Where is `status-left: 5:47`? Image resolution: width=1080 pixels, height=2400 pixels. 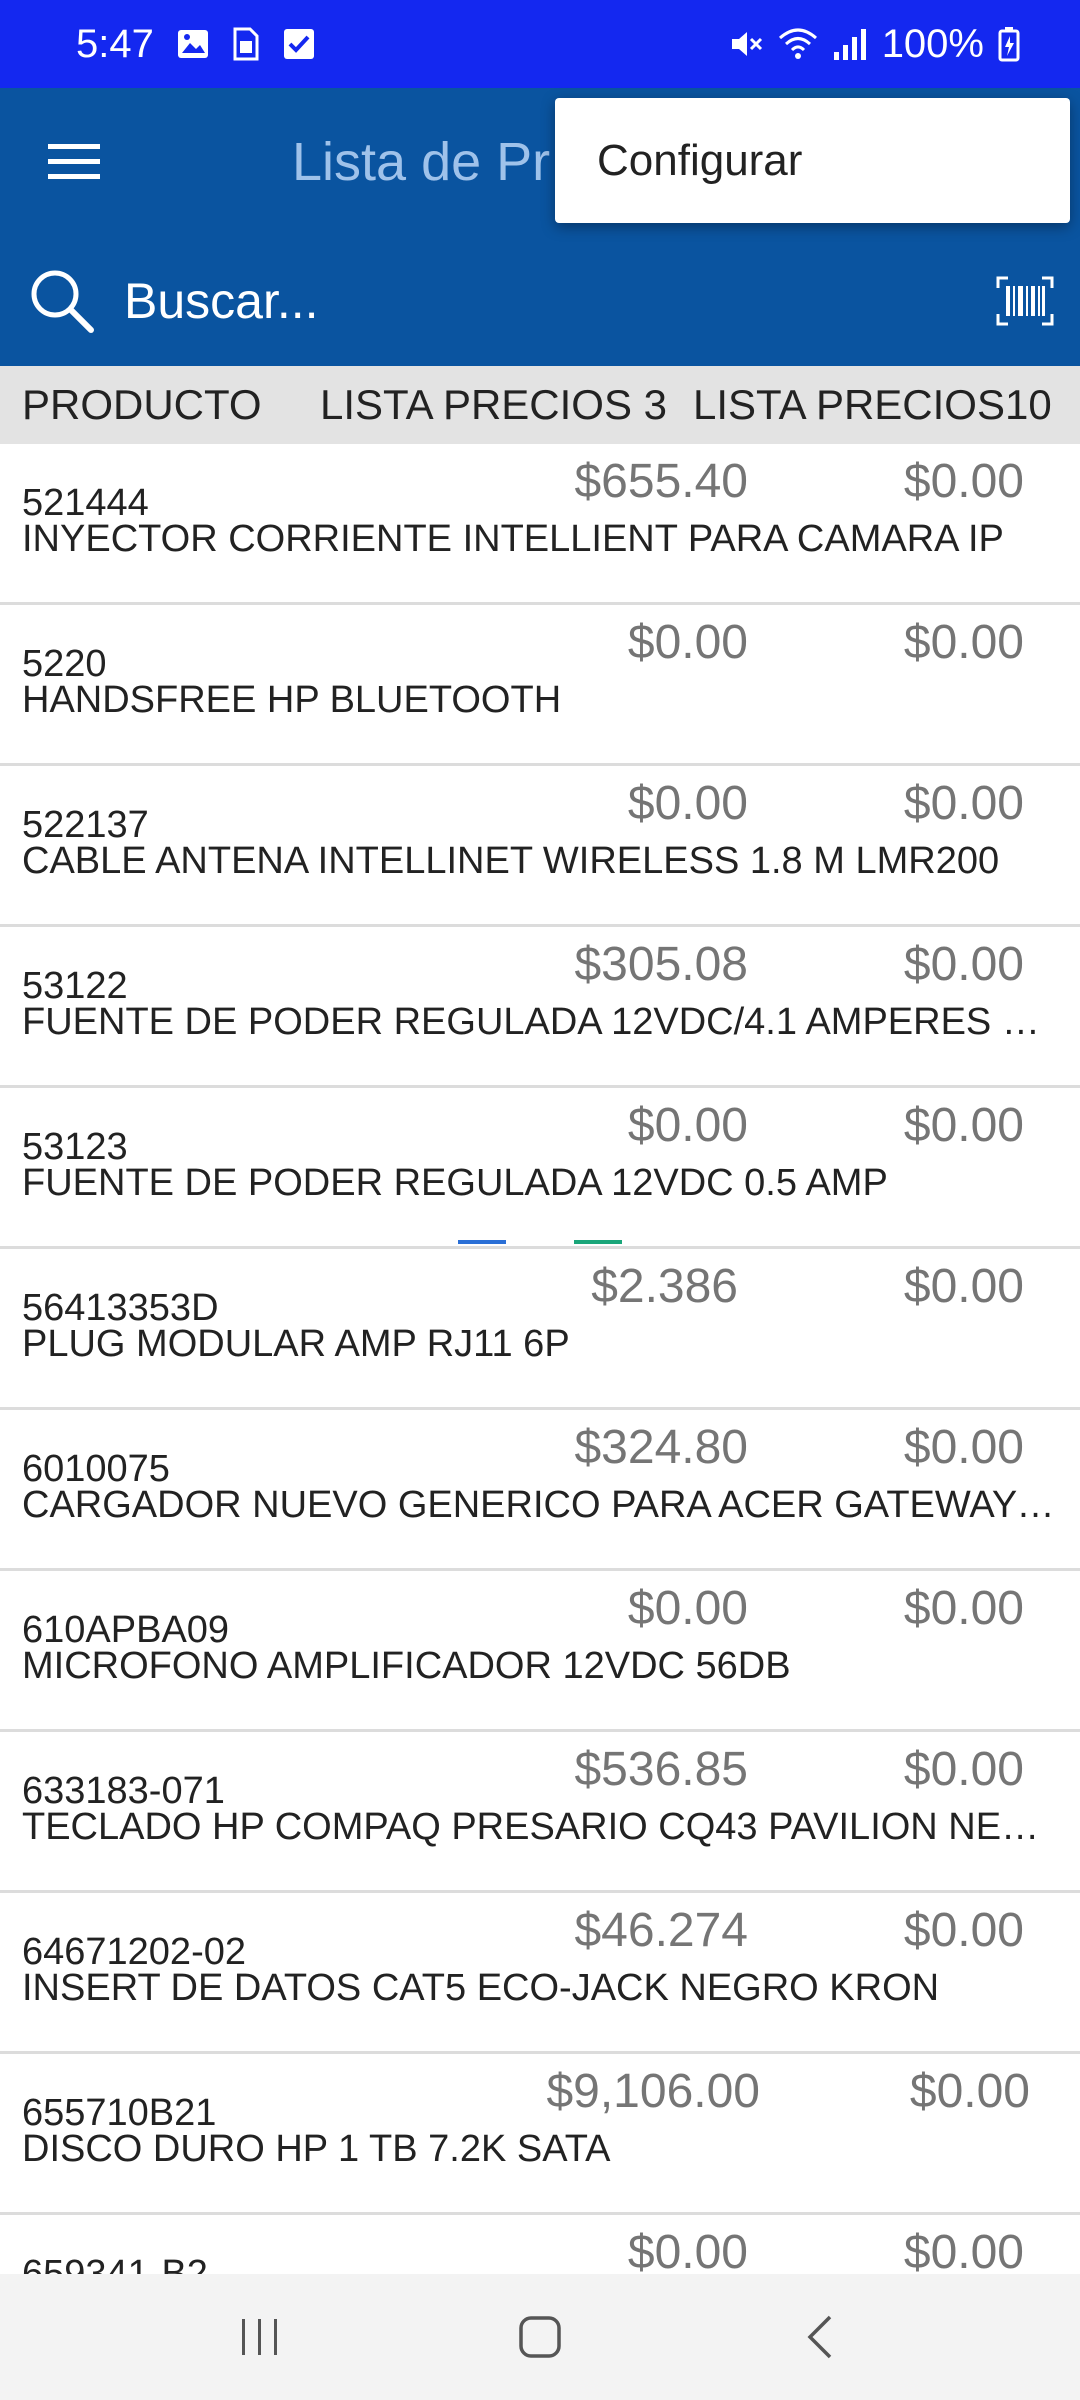 status-left: 5:47 is located at coordinates (196, 44).